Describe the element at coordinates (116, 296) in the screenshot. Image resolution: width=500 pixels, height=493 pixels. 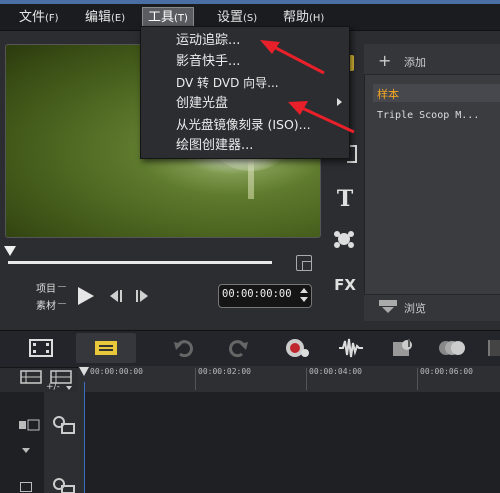
I see `previous-frame-icon` at that location.